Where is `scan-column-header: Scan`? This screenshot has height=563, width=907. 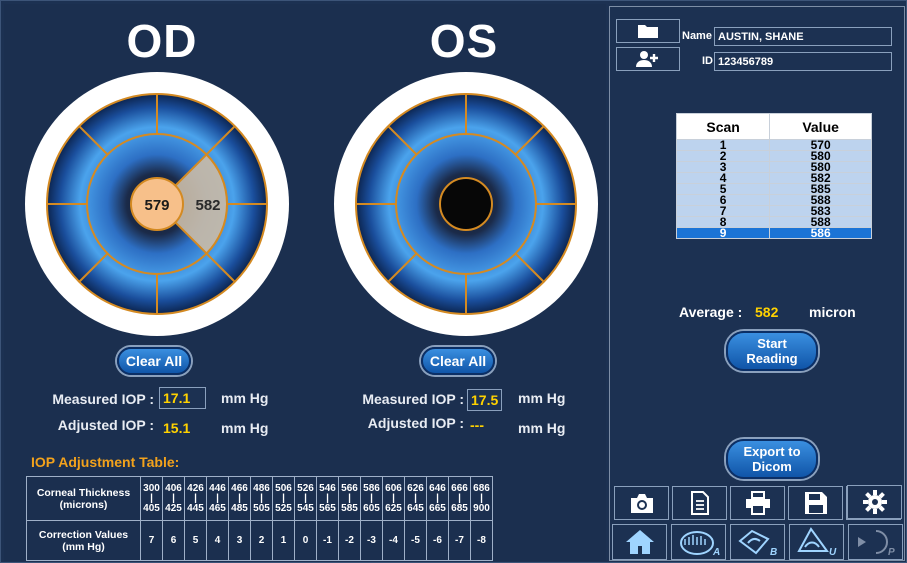 scan-column-header: Scan is located at coordinates (723, 126).